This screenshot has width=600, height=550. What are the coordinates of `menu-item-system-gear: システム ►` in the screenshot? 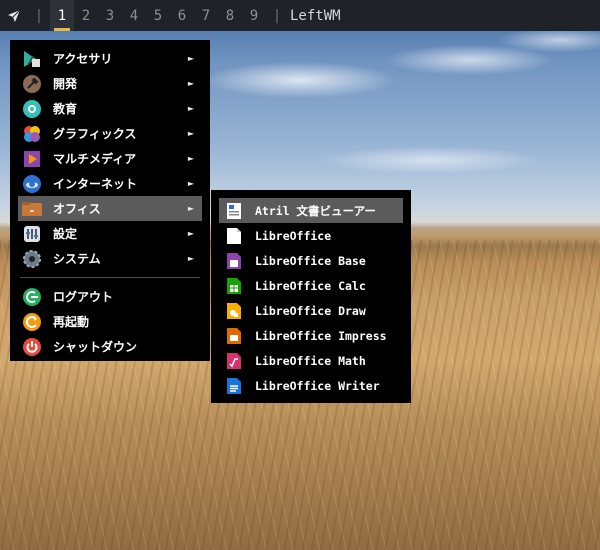 It's located at (110, 258).